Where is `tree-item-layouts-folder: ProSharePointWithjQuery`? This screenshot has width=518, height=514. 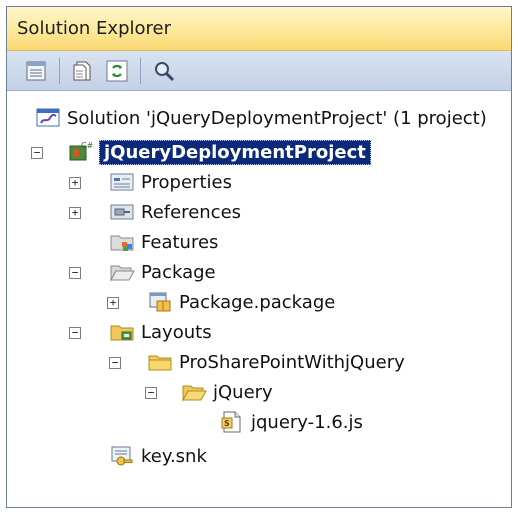
tree-item-layouts-folder: ProSharePointWithjQuery is located at coordinates (276, 362).